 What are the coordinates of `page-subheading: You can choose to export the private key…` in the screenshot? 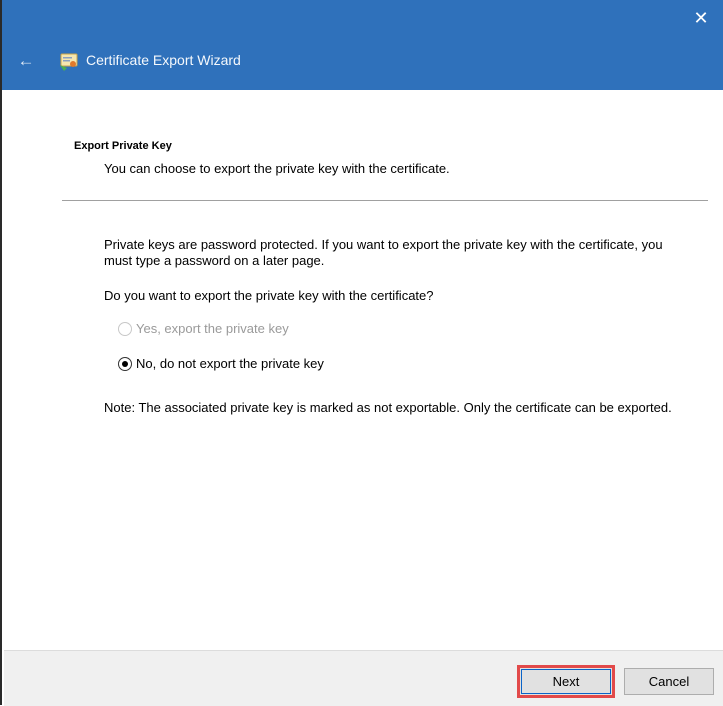 It's located at (277, 168).